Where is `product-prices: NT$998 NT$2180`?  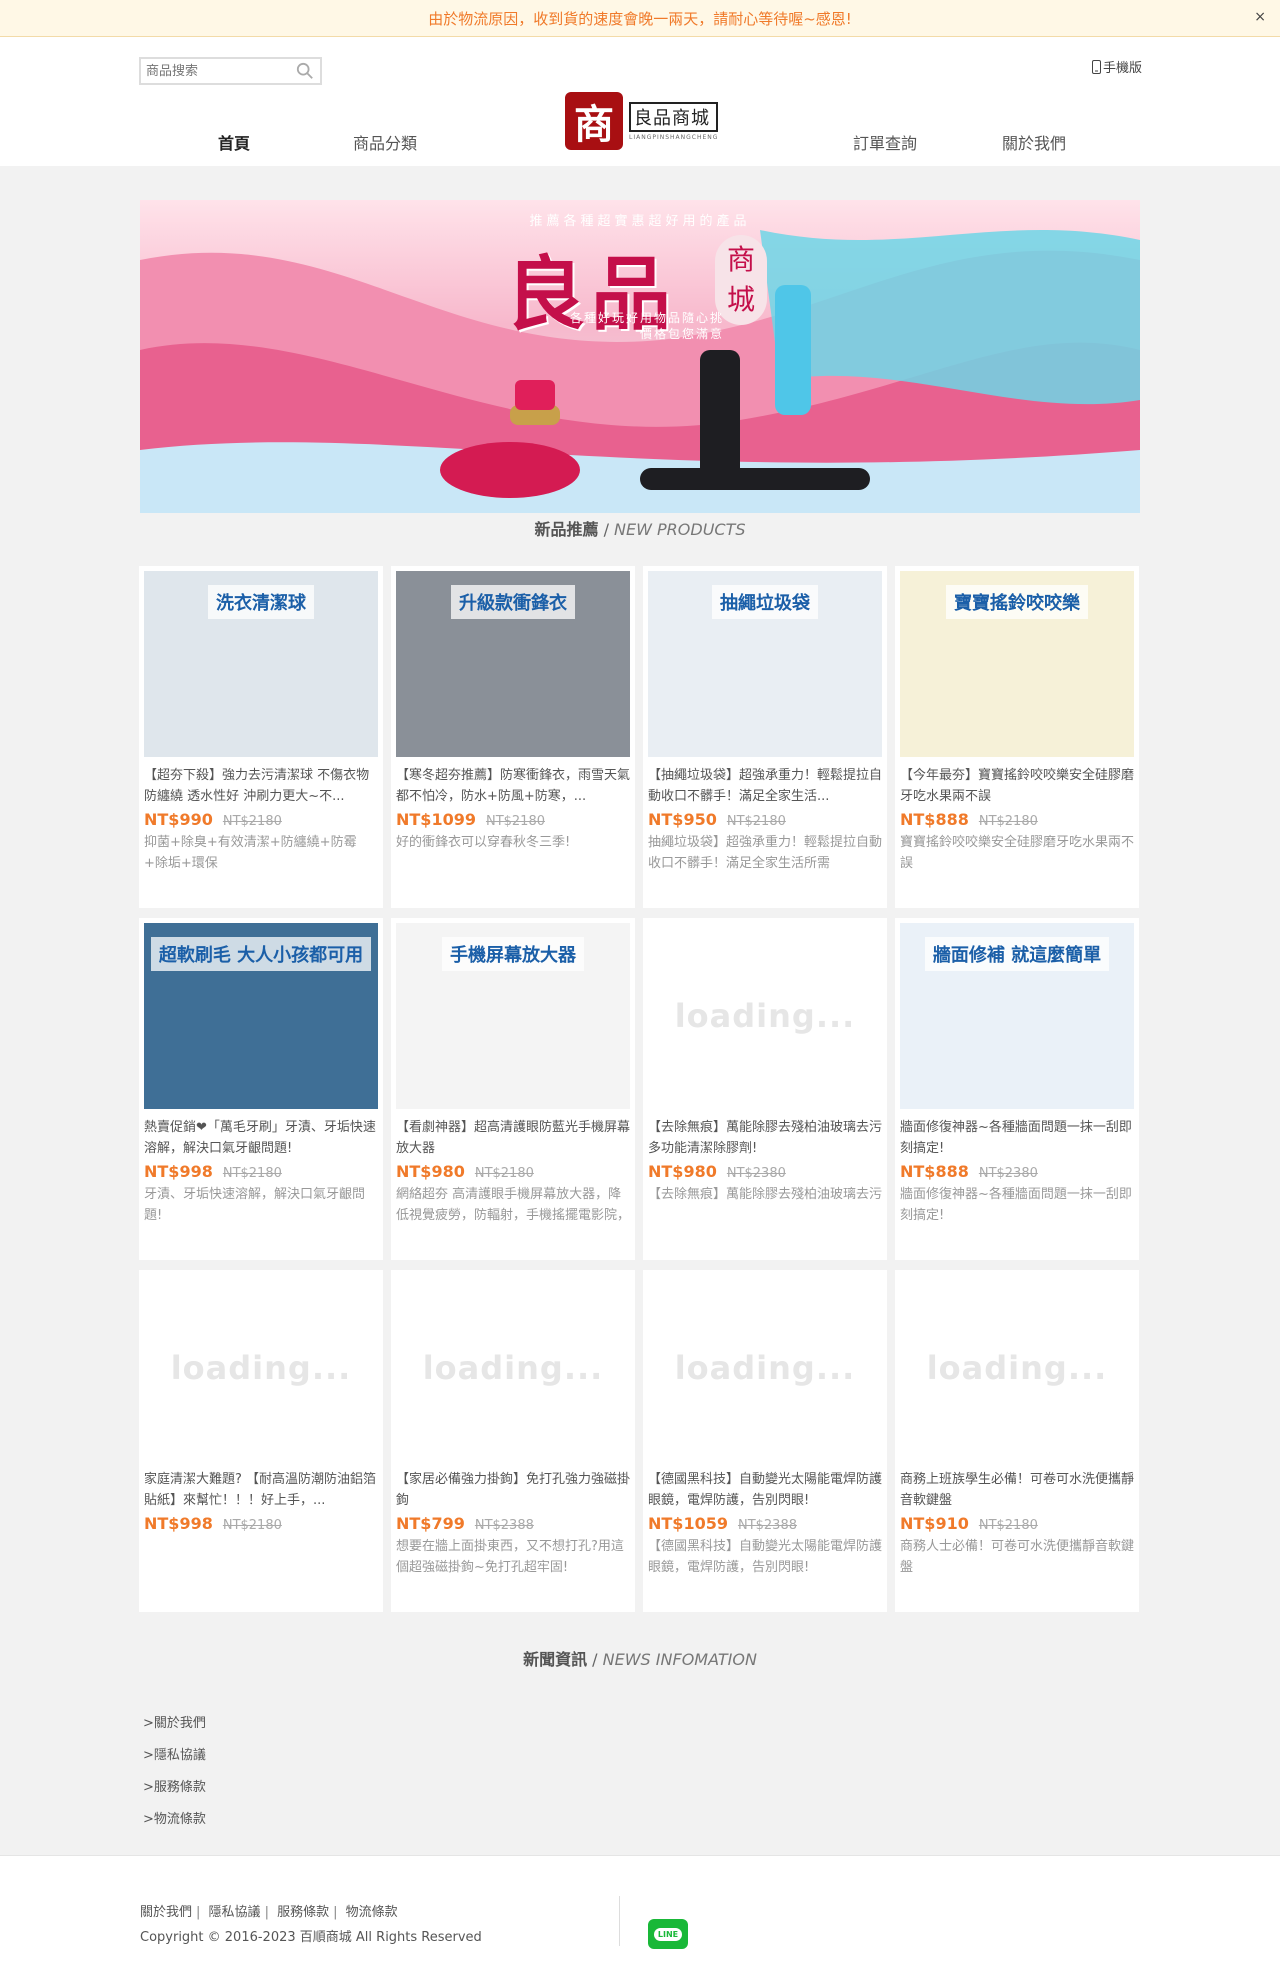 product-prices: NT$998 NT$2180 is located at coordinates (261, 1171).